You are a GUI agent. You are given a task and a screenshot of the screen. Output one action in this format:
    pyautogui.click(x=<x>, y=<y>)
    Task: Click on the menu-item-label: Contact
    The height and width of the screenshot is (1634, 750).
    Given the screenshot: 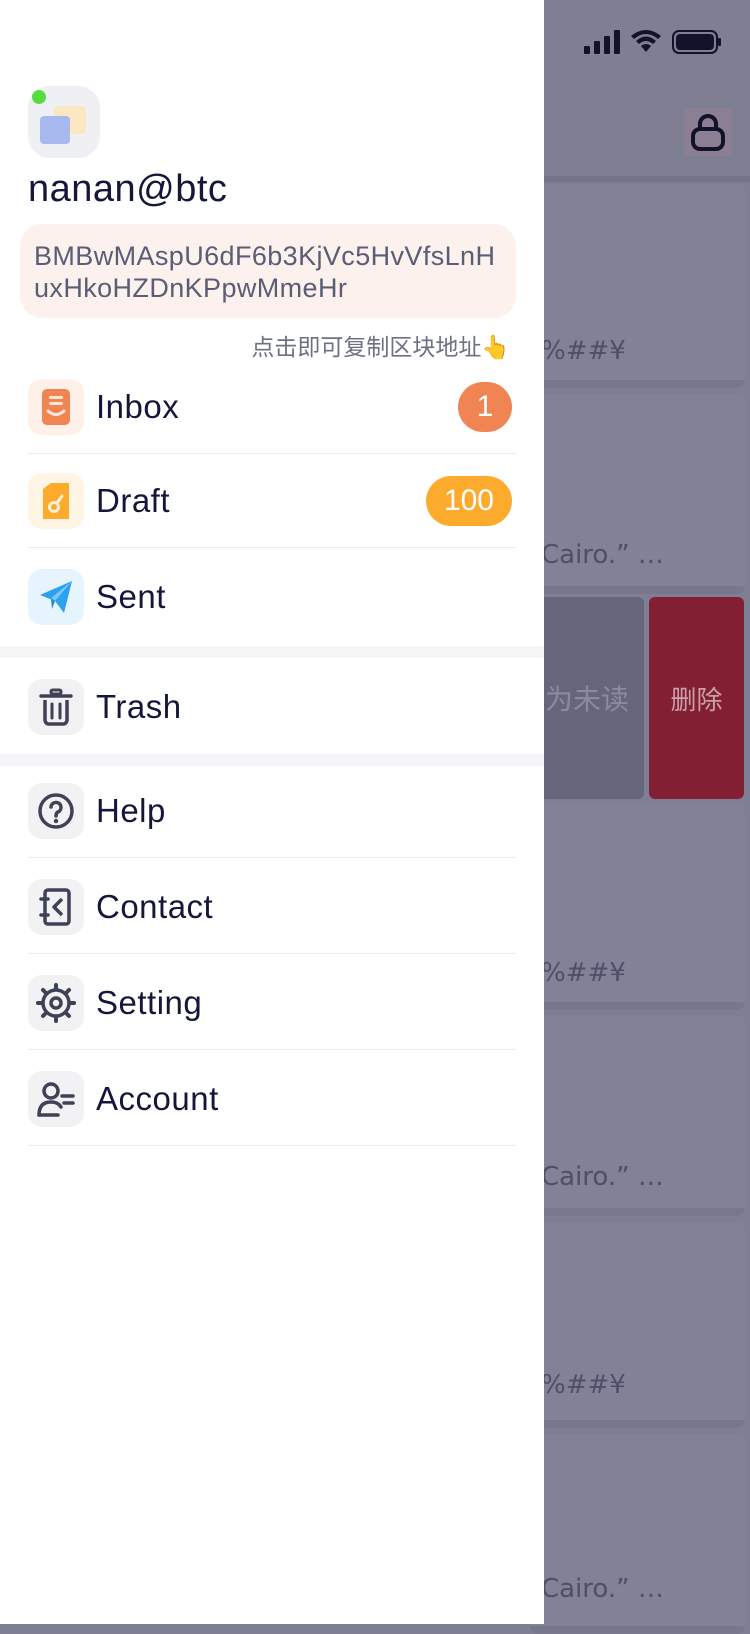 What is the action you would take?
    pyautogui.click(x=155, y=906)
    